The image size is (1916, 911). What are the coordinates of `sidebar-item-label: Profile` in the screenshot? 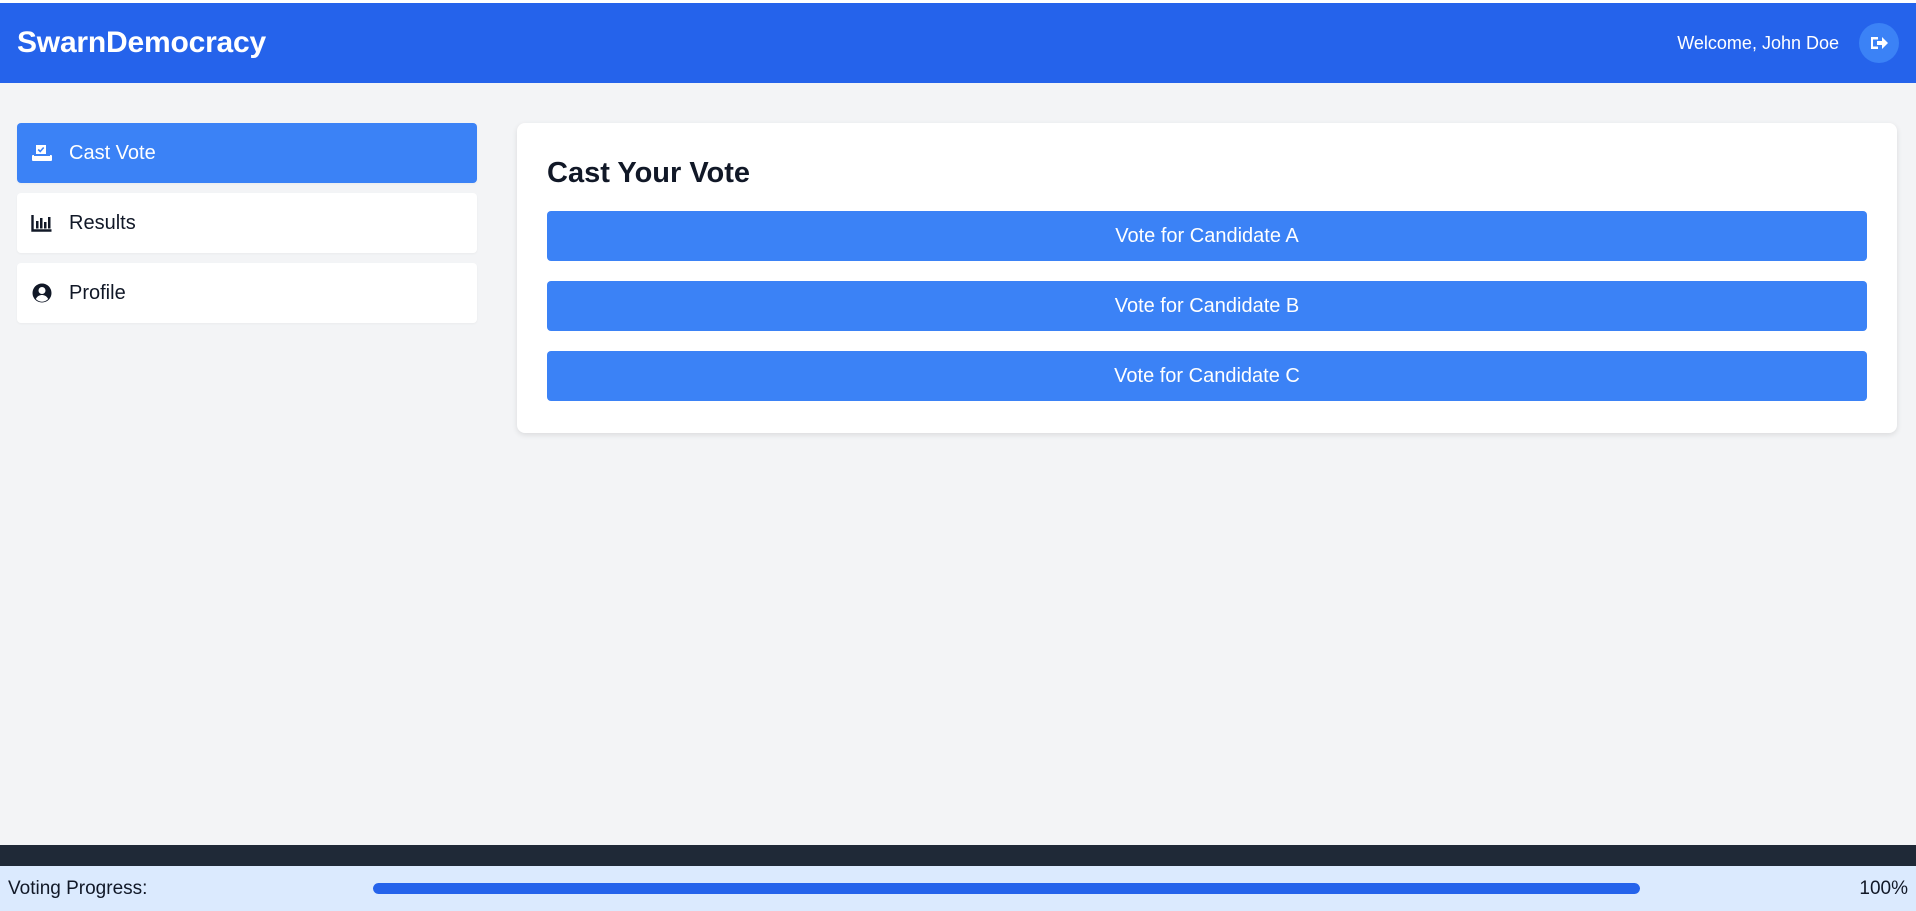 It's located at (97, 292).